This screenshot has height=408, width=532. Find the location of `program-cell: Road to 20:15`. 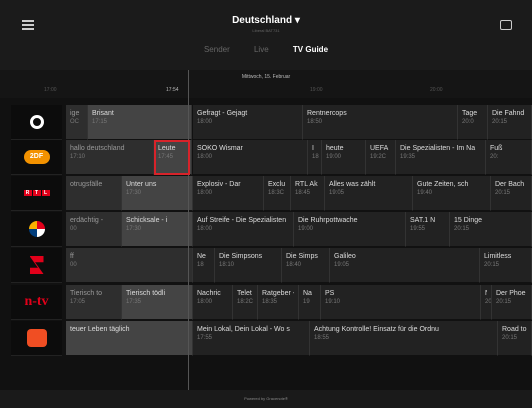

program-cell: Road to 20:15 is located at coordinates (515, 338).